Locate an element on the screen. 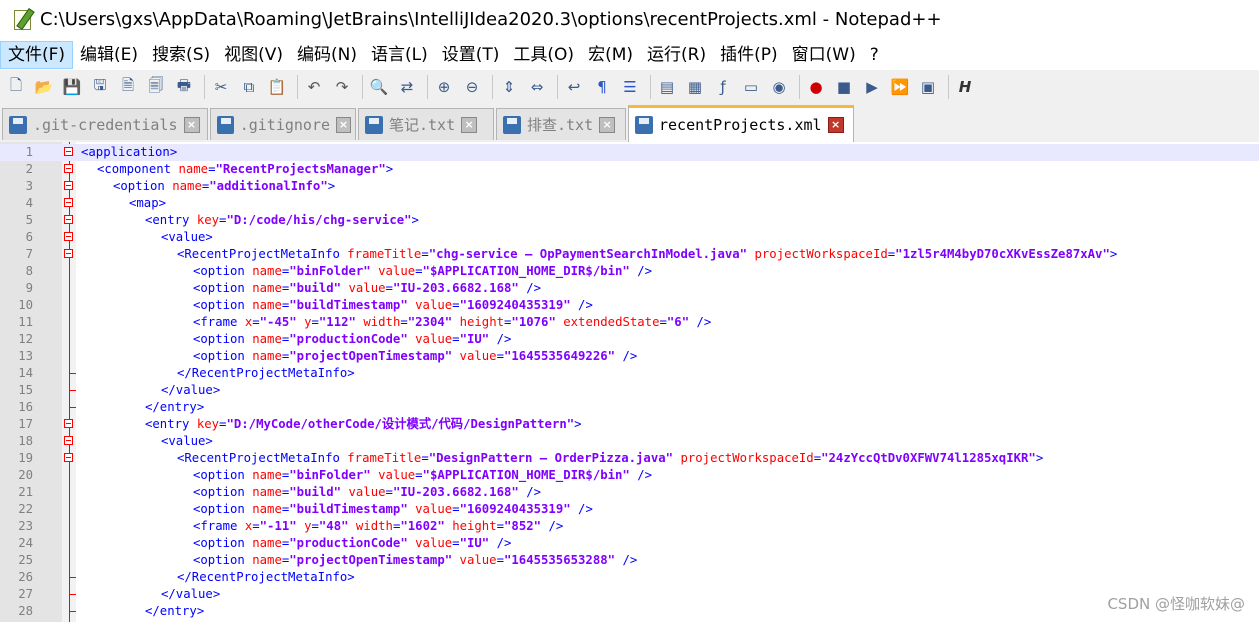 This screenshot has width=1259, height=622. record-macro-icon: ● is located at coordinates (816, 87).